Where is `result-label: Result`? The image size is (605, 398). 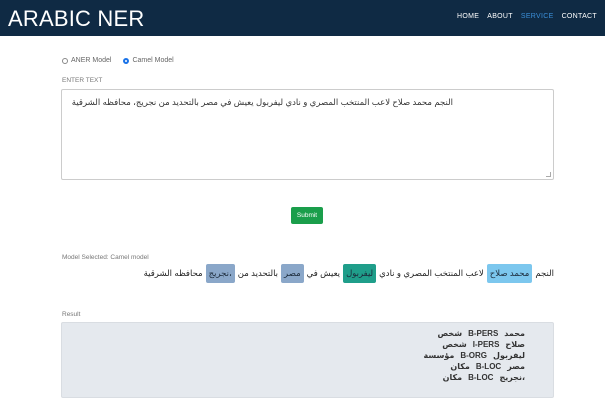 result-label: Result is located at coordinates (71, 314).